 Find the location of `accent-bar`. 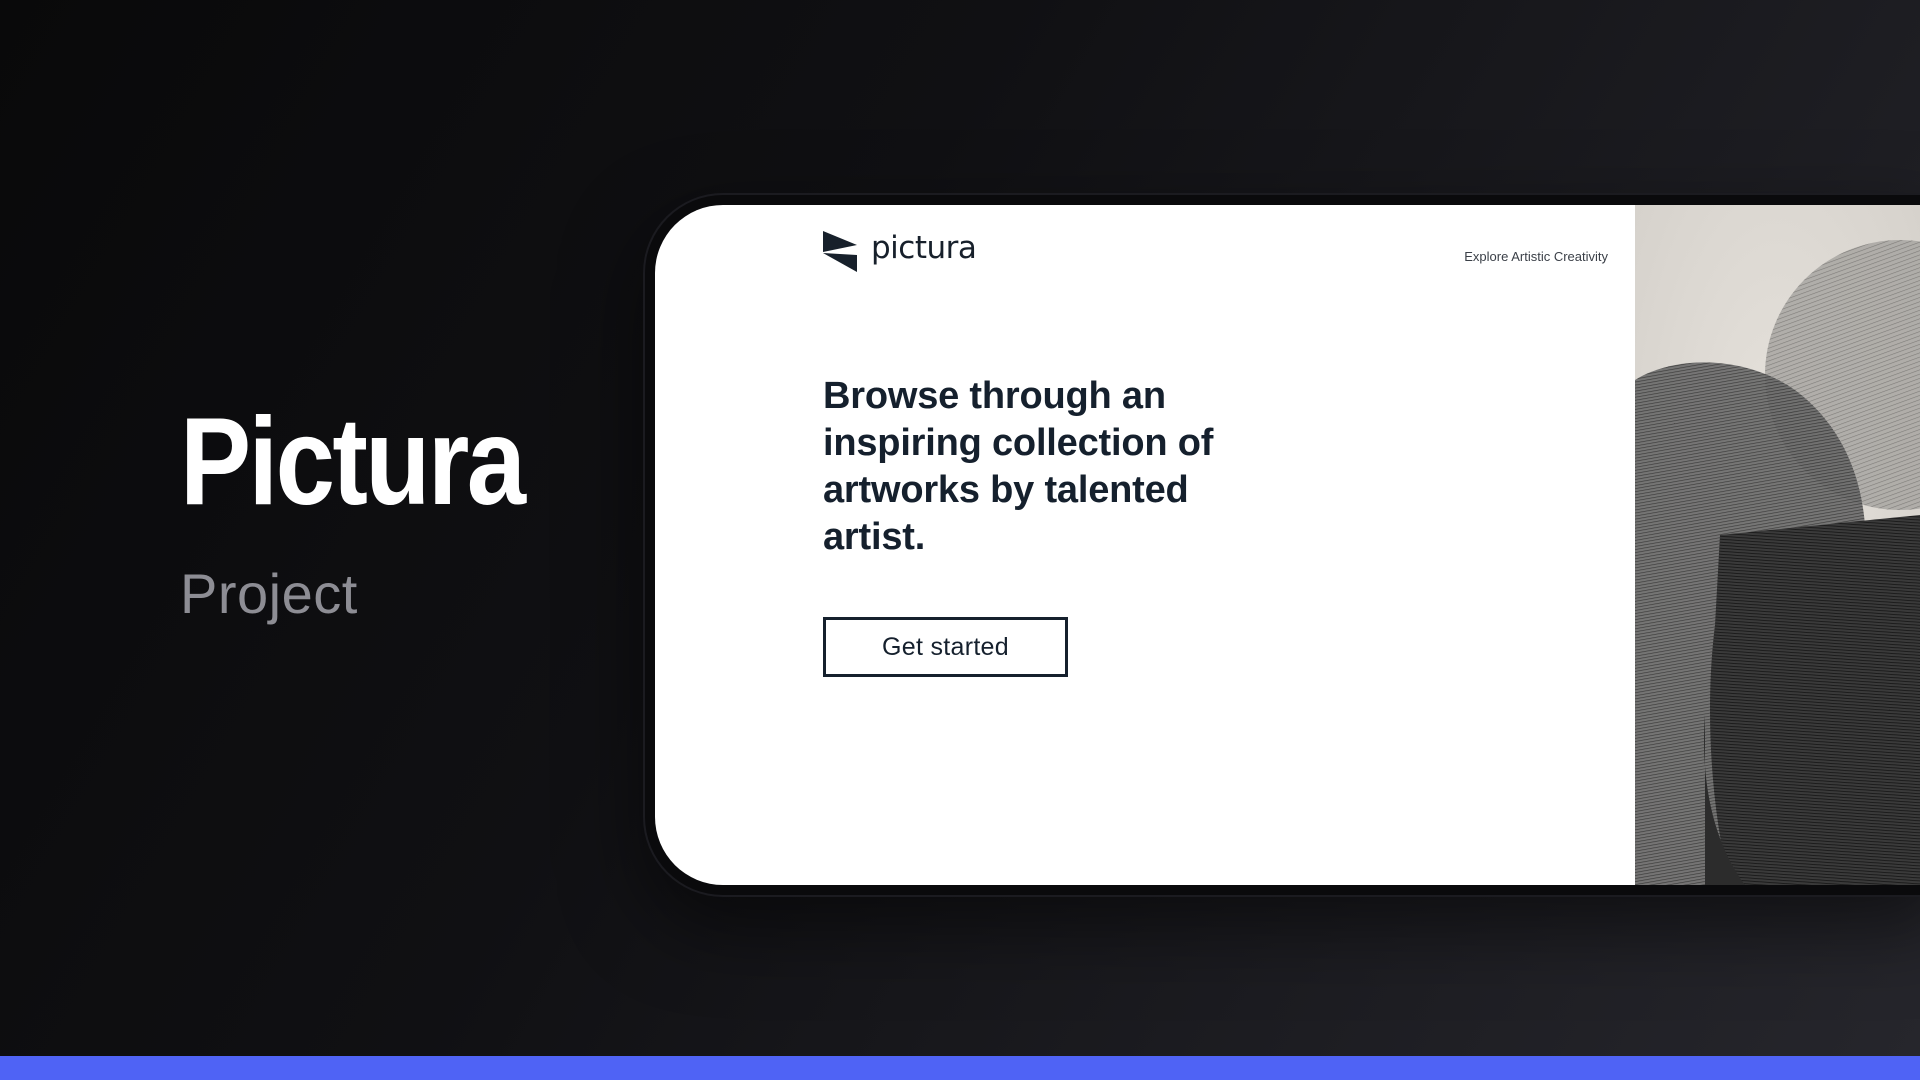

accent-bar is located at coordinates (960, 1068).